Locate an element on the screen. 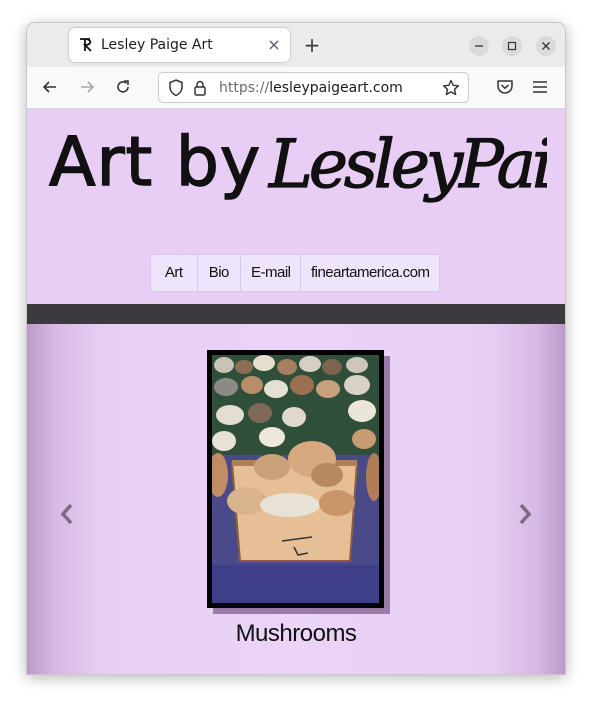 The image size is (590, 702). nav-email: E-mail is located at coordinates (271, 273).